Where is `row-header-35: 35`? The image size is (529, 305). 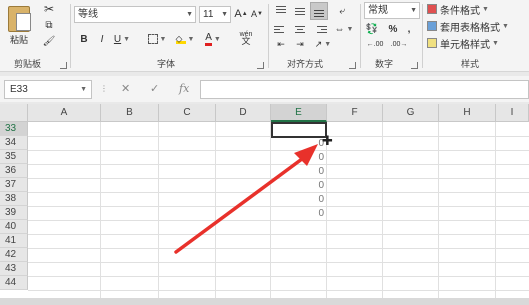 row-header-35: 35 is located at coordinates (14, 157).